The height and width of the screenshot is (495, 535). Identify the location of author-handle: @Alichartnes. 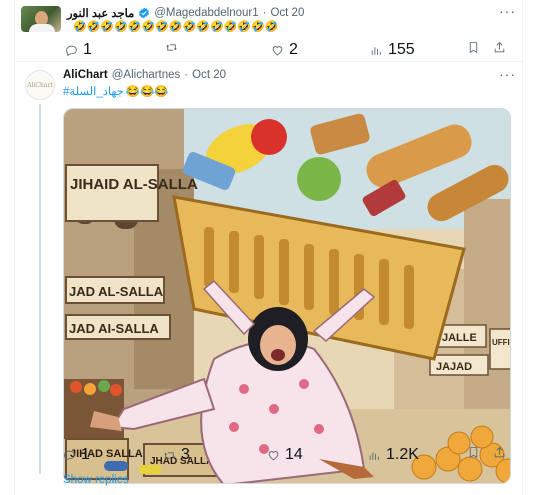
(146, 75).